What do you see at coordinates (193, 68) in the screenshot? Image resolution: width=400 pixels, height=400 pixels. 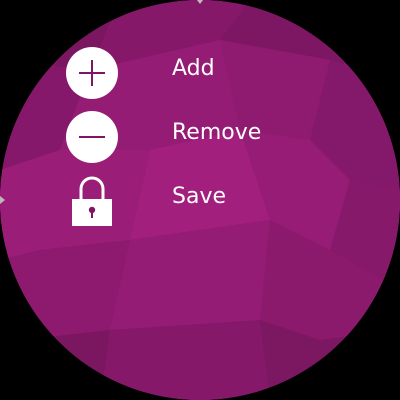 I see `menu-item-label-add: Add` at bounding box center [193, 68].